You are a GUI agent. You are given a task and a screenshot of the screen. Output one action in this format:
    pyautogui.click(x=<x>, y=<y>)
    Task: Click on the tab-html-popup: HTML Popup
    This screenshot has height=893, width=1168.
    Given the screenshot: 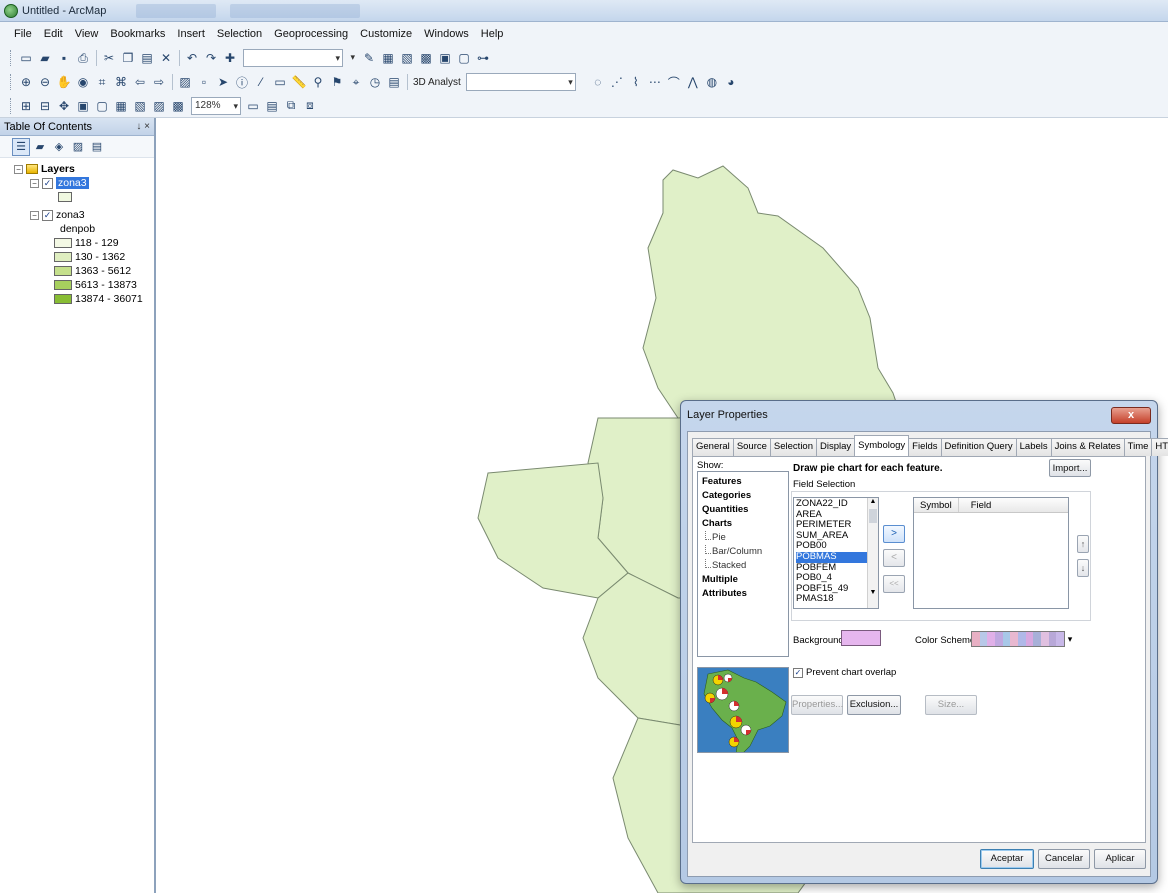 What is the action you would take?
    pyautogui.click(x=1159, y=447)
    